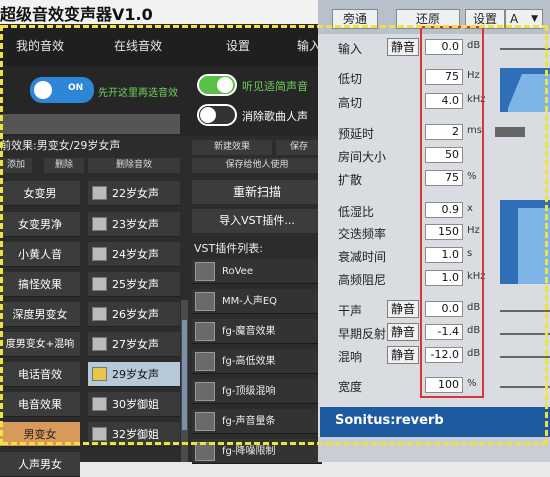 The height and width of the screenshot is (477, 550). What do you see at coordinates (350, 387) in the screenshot?
I see `param-label: 宽度` at bounding box center [350, 387].